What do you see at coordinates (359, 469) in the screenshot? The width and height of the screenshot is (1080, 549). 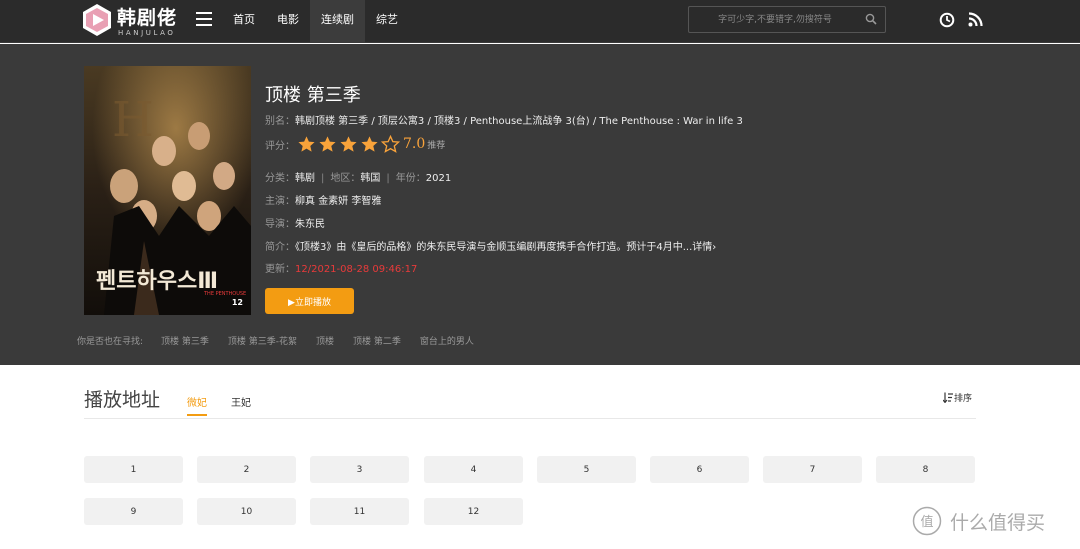 I see `episode-button: 3` at bounding box center [359, 469].